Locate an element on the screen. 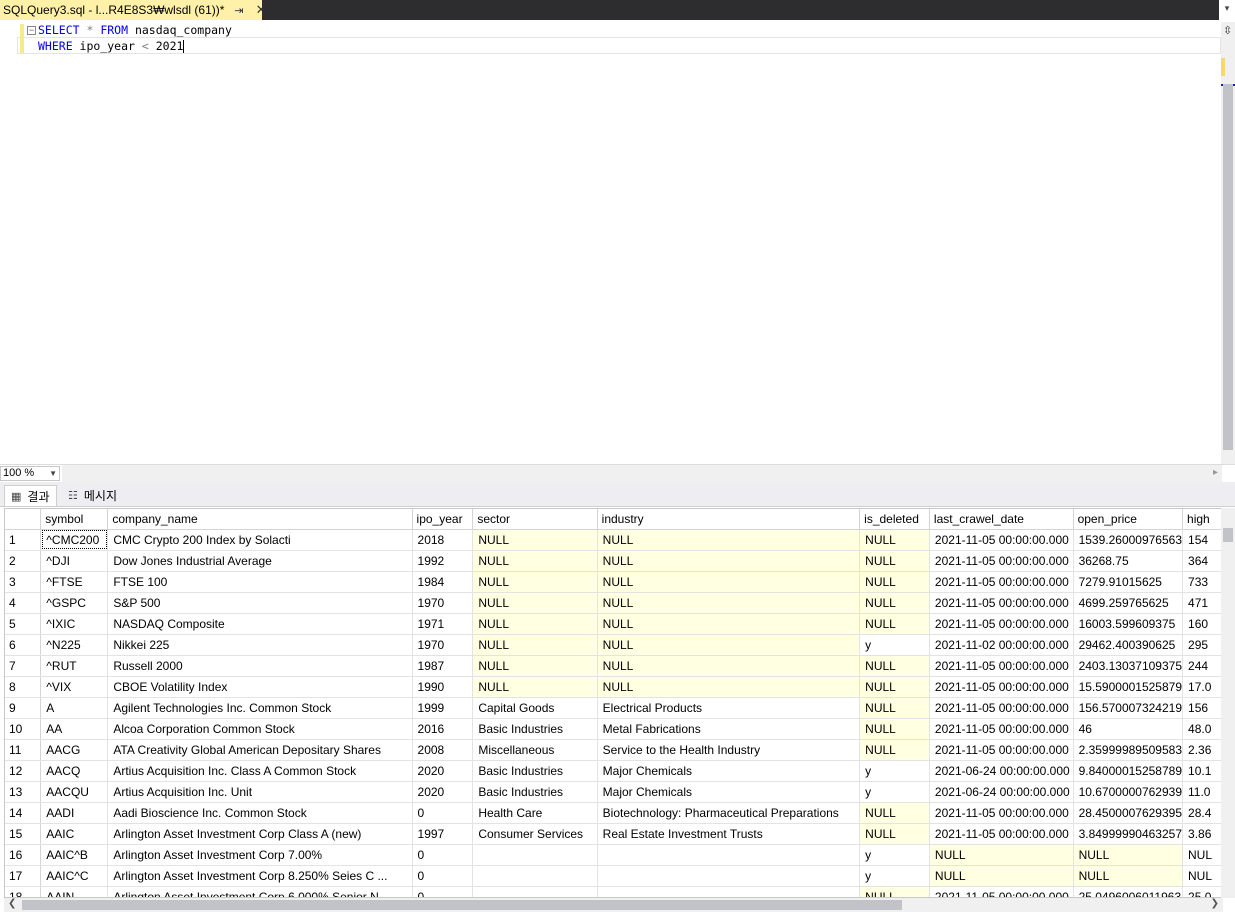 This screenshot has height=914, width=1235. cell-symbol: ^DJI is located at coordinates (74, 561).